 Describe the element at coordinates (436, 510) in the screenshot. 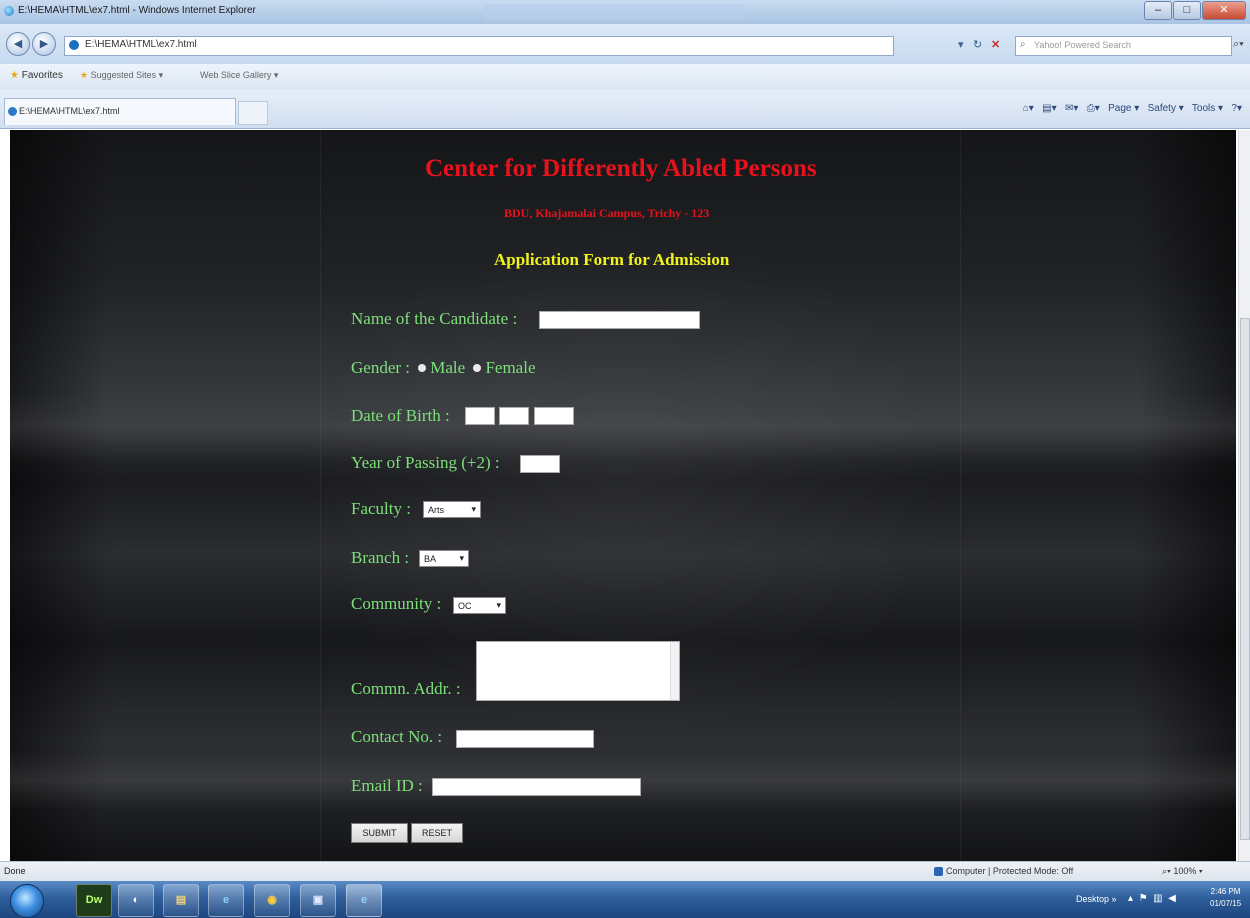

I see `faculty-value: Arts` at that location.